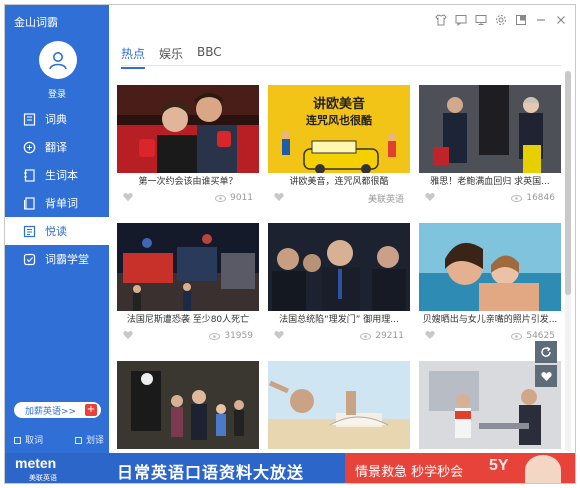 The height and width of the screenshot is (488, 580). I want to click on sidebar-item-label: 背单词, so click(61, 203).